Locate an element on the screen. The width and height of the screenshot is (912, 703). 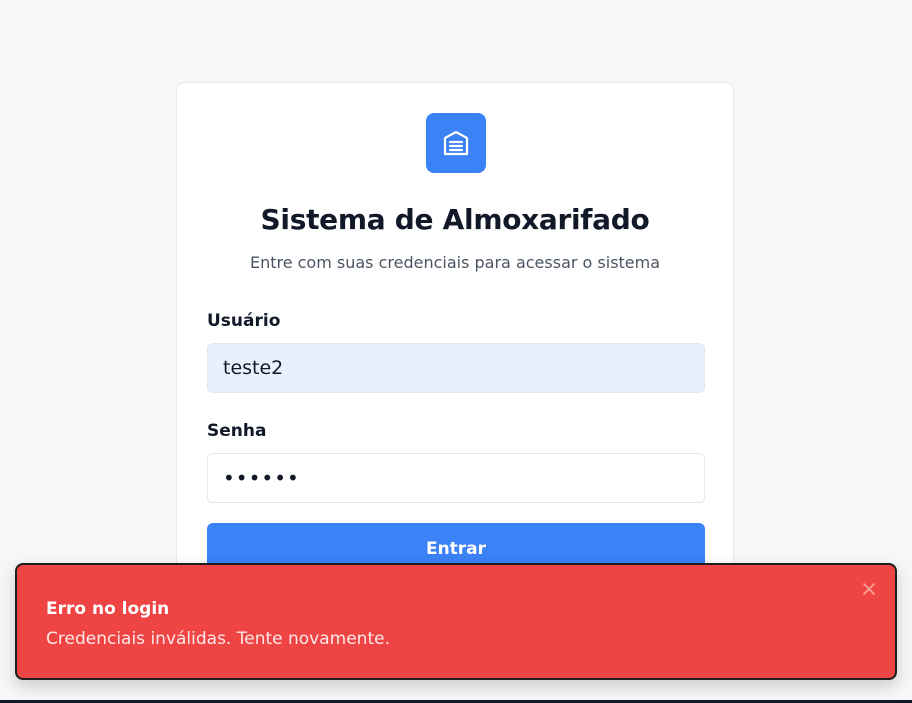
warehouse-icon is located at coordinates (456, 143).